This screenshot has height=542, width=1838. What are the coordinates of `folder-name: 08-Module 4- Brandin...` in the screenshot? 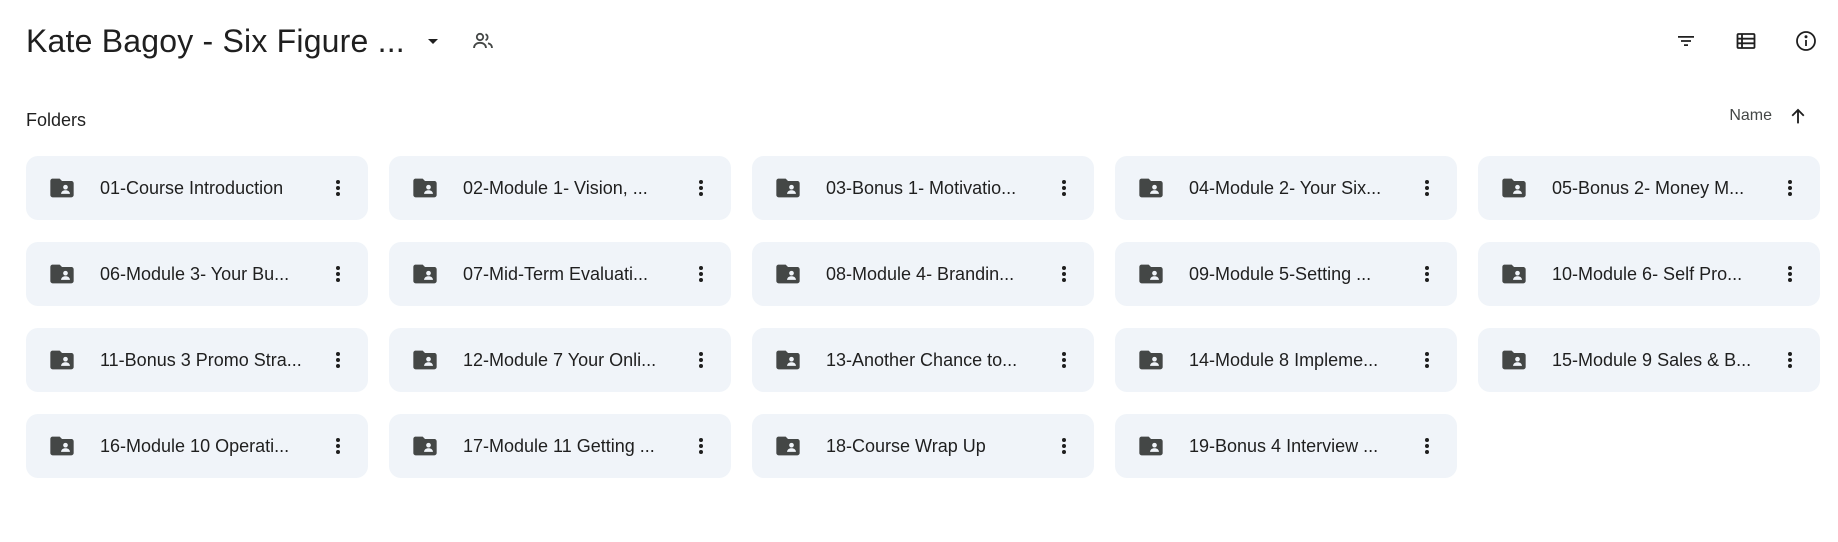 It's located at (920, 273).